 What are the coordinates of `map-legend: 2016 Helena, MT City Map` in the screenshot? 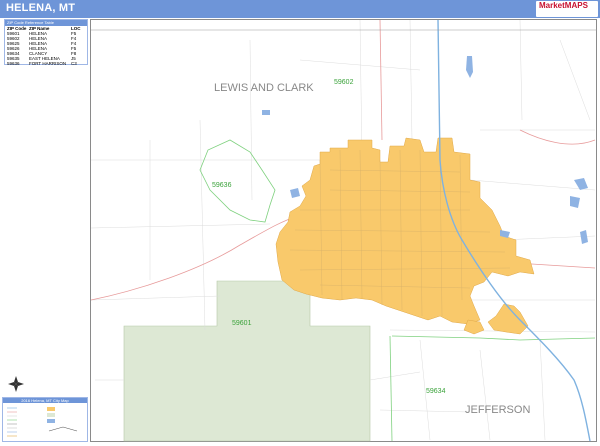 It's located at (45, 419).